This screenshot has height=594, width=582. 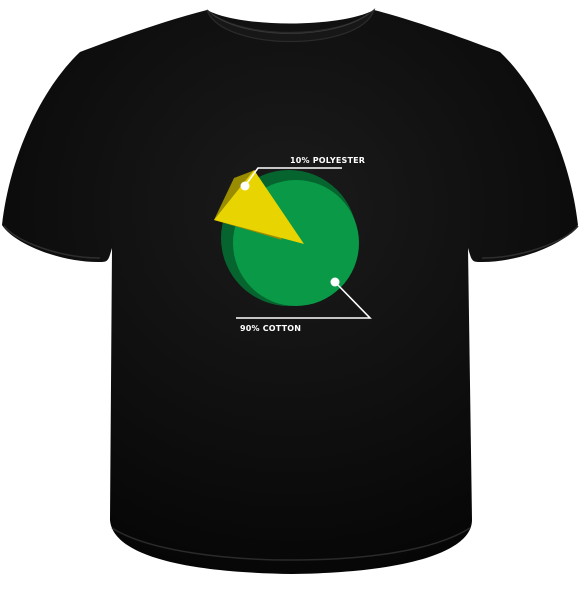 What do you see at coordinates (327, 160) in the screenshot?
I see `polyester-label: 10% POLYESTER` at bounding box center [327, 160].